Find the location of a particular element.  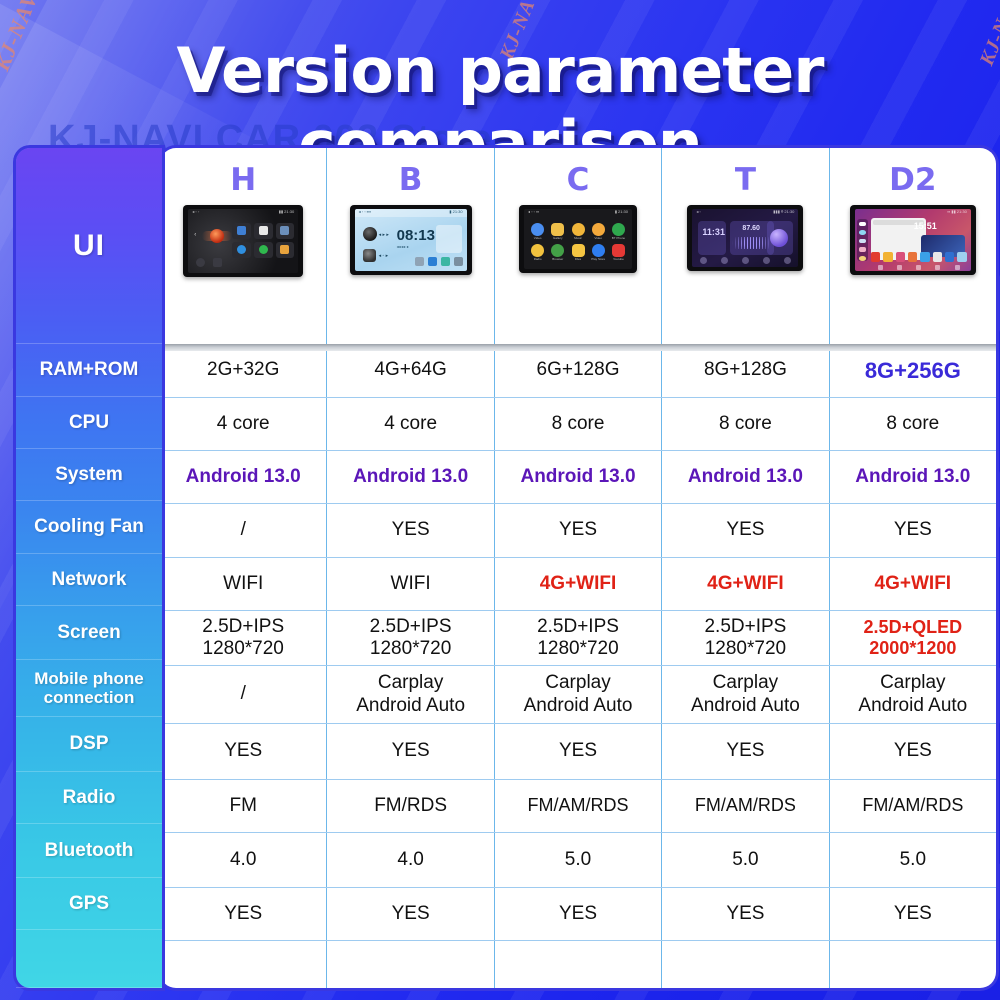

cell-empty-c is located at coordinates (579, 964).